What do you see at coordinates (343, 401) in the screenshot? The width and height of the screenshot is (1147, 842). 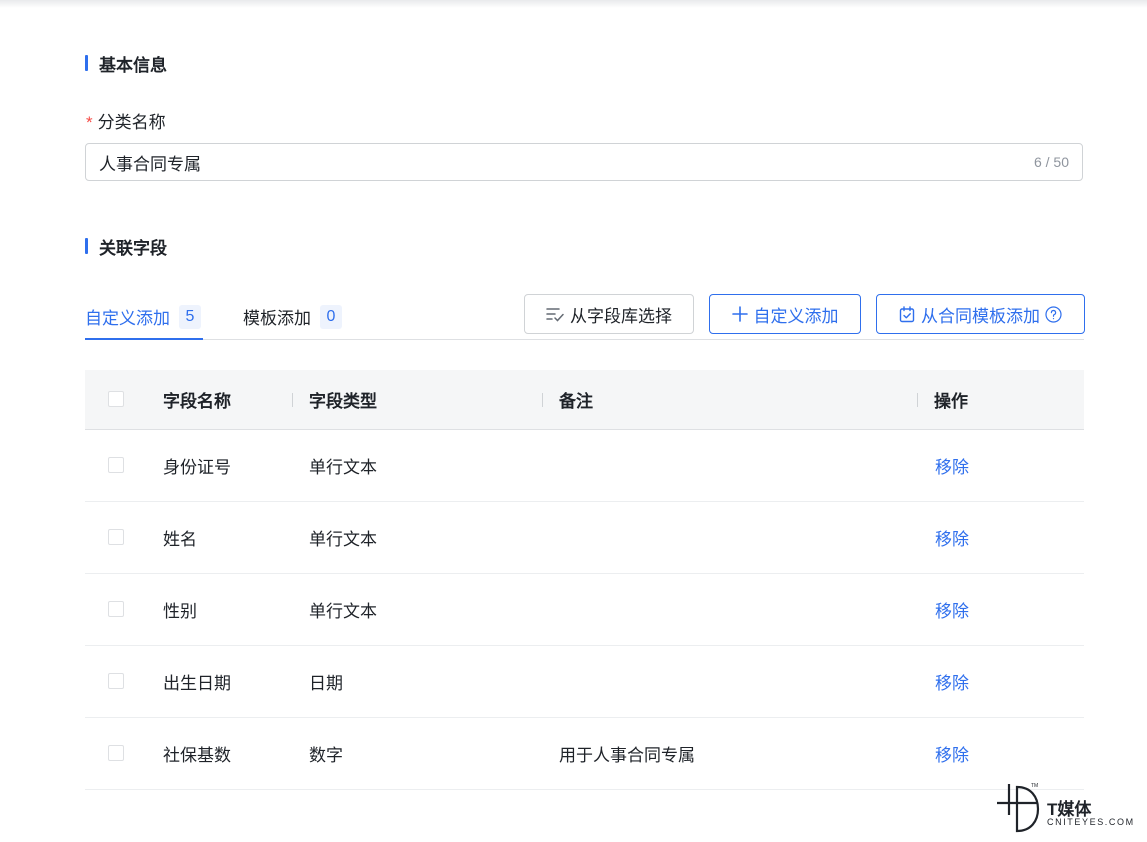 I see `column-header-type: 字段类型` at bounding box center [343, 401].